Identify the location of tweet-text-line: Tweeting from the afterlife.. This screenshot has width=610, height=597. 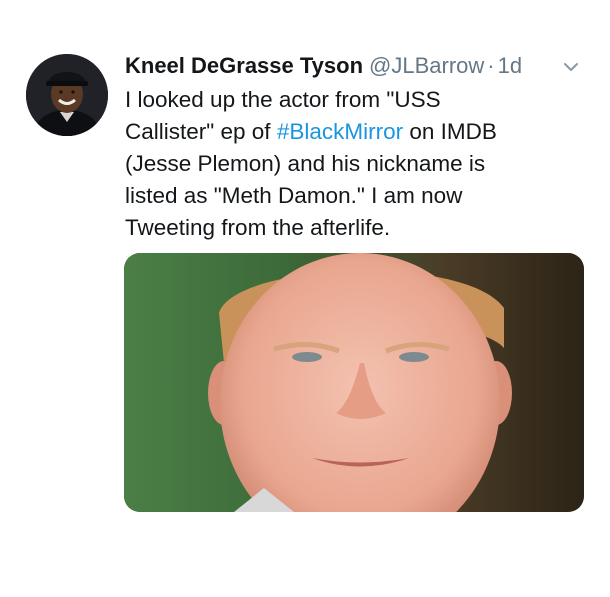
(258, 227).